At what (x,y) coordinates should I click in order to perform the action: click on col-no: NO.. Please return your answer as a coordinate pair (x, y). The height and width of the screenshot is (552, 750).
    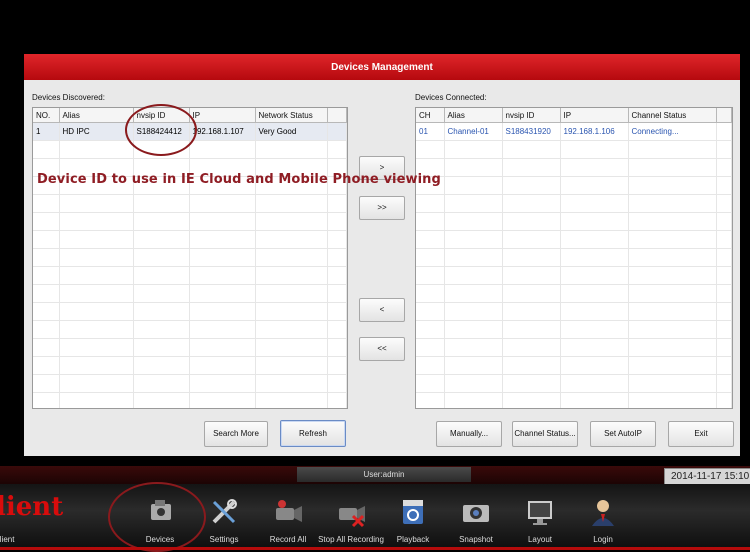
    Looking at the image, I should click on (46, 115).